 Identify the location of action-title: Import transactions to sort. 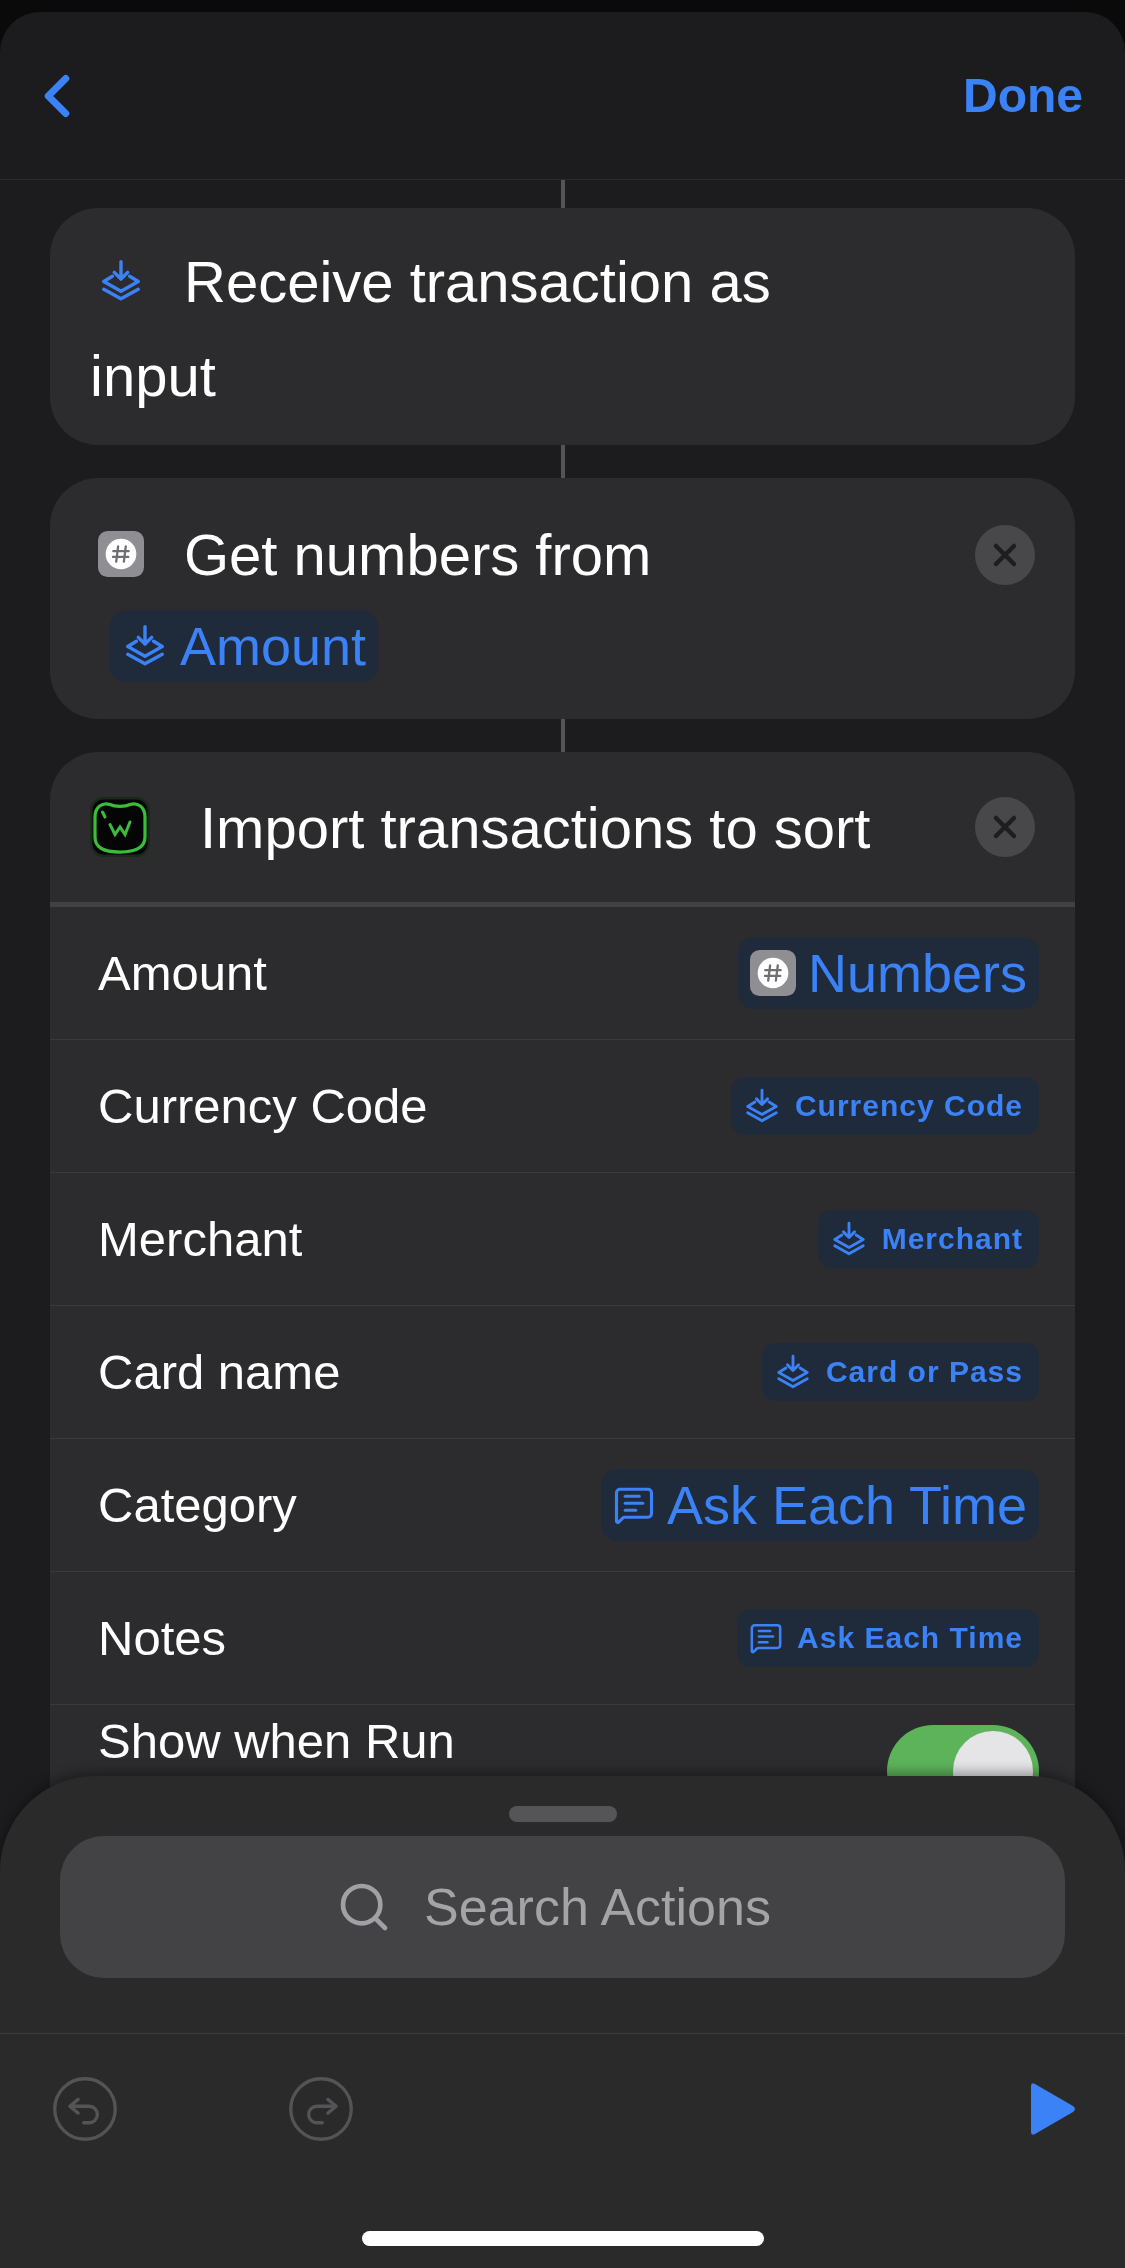
(536, 827).